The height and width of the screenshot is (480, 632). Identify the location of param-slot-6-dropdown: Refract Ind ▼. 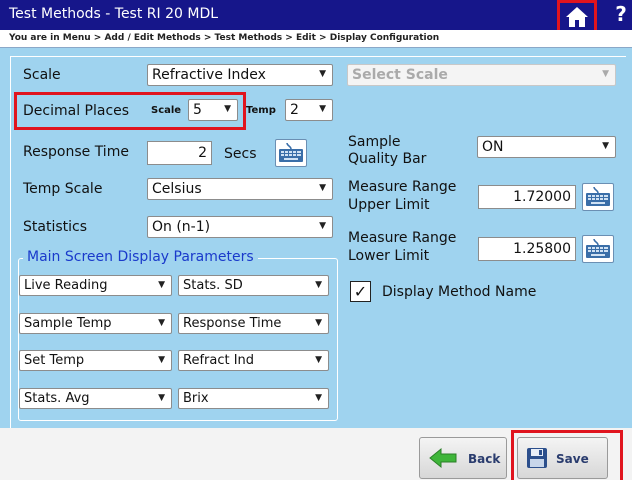
(253, 360).